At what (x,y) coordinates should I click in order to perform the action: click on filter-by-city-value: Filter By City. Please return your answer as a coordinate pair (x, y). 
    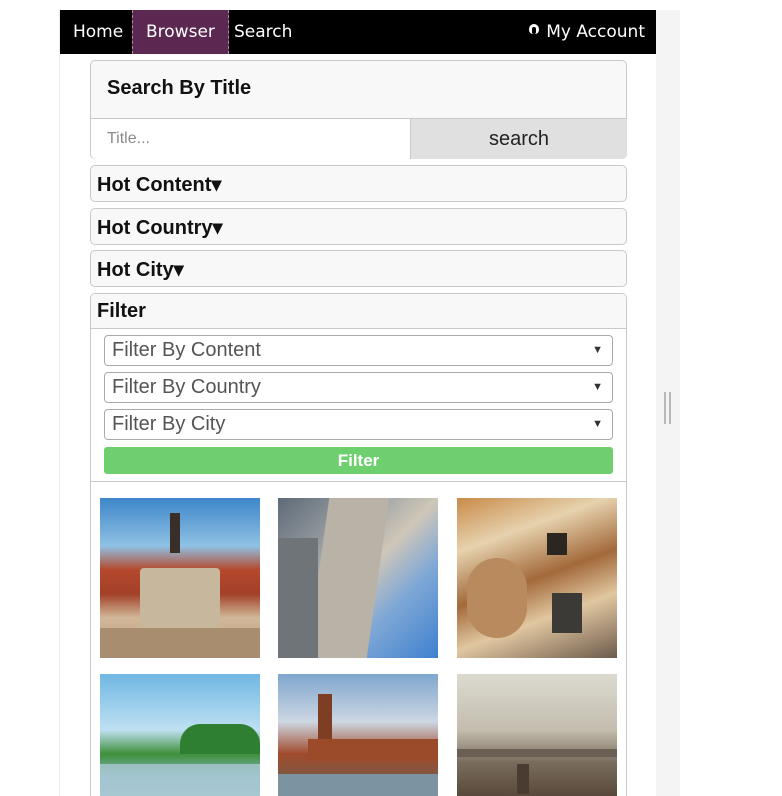
    Looking at the image, I should click on (169, 424).